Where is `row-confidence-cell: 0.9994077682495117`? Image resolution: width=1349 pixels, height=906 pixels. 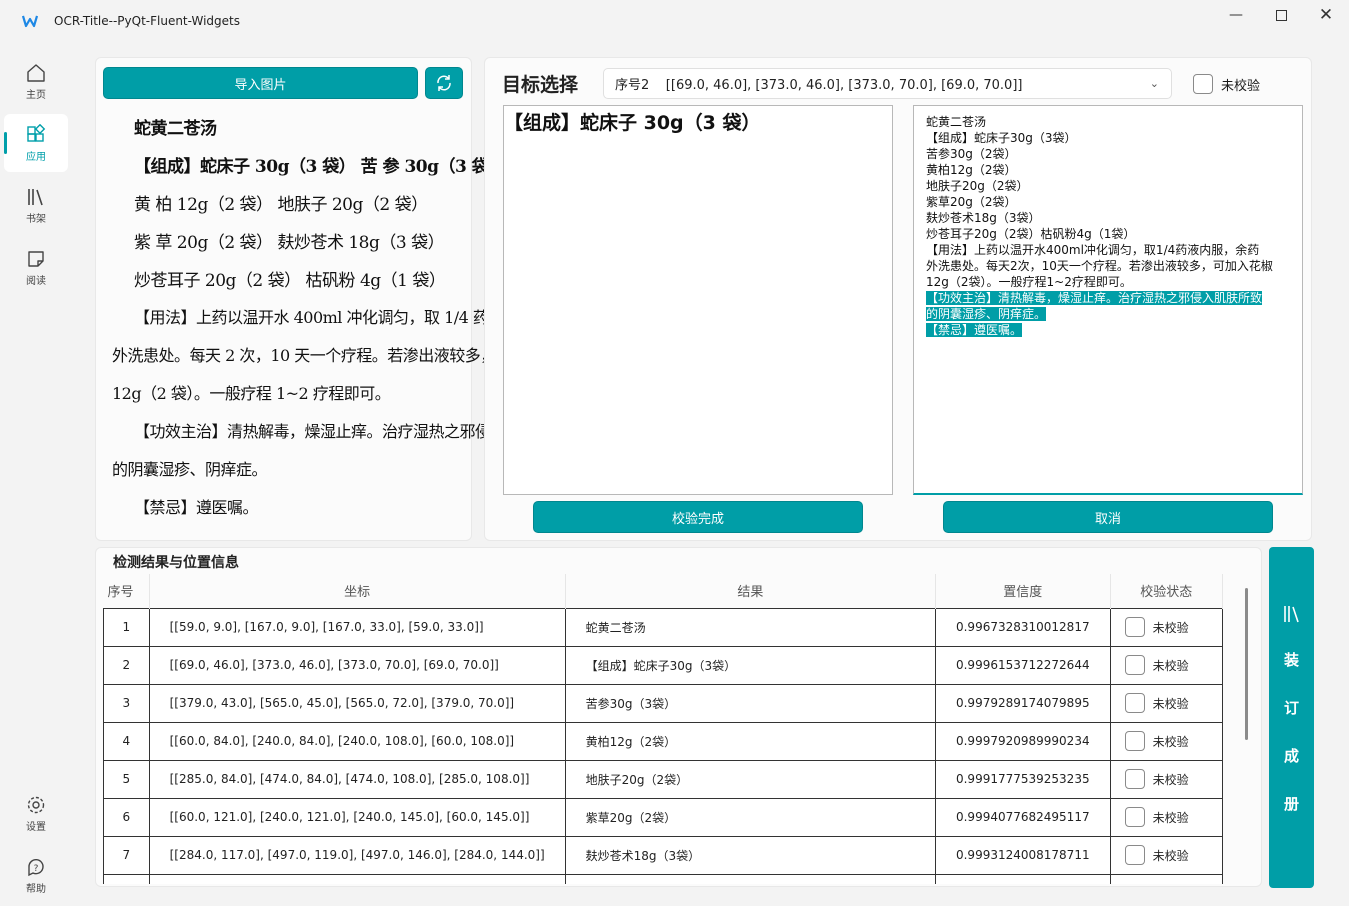
row-confidence-cell: 0.9994077682495117 is located at coordinates (1023, 817).